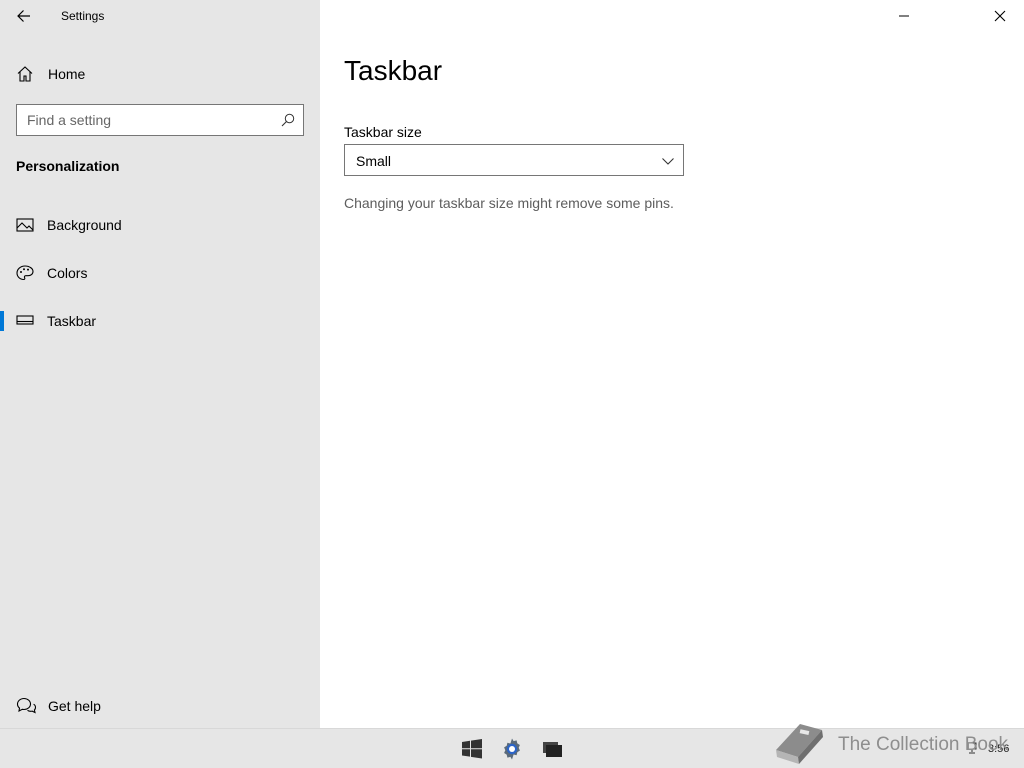  Describe the element at coordinates (25, 273) in the screenshot. I see `palette-icon` at that location.